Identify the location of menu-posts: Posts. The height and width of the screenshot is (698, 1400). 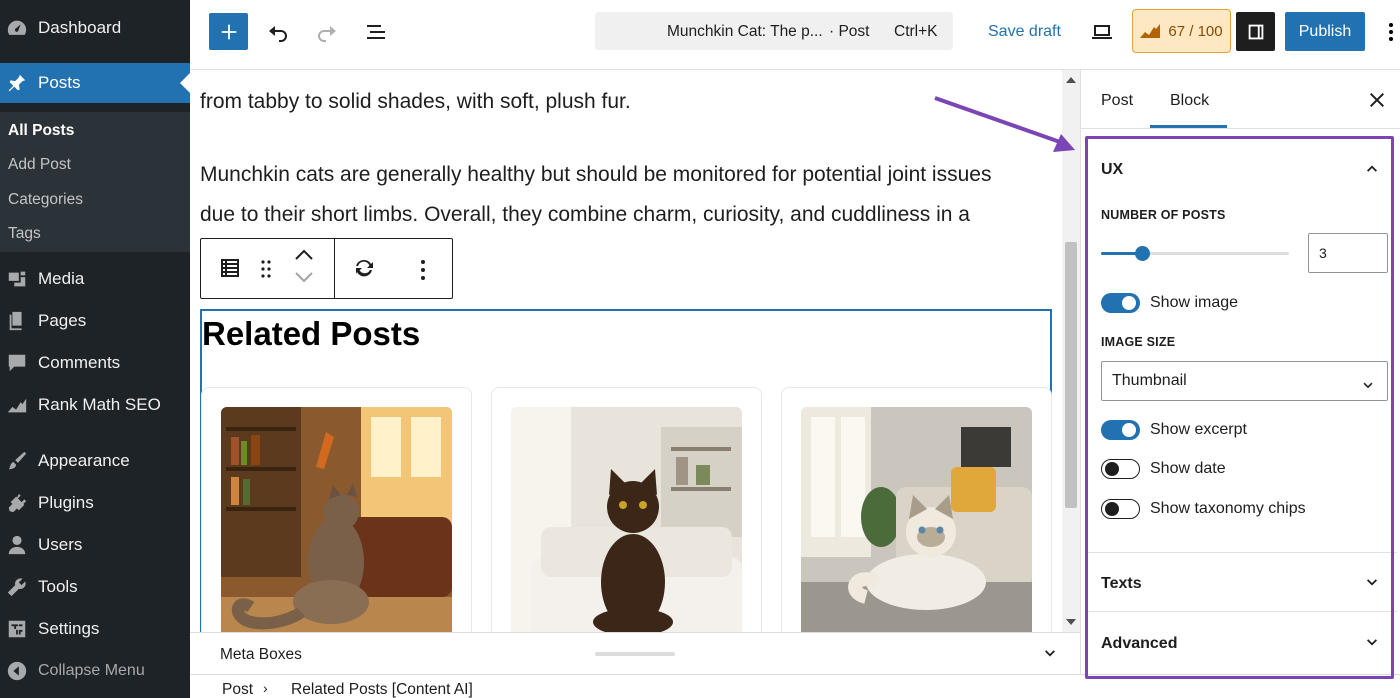
(95, 83).